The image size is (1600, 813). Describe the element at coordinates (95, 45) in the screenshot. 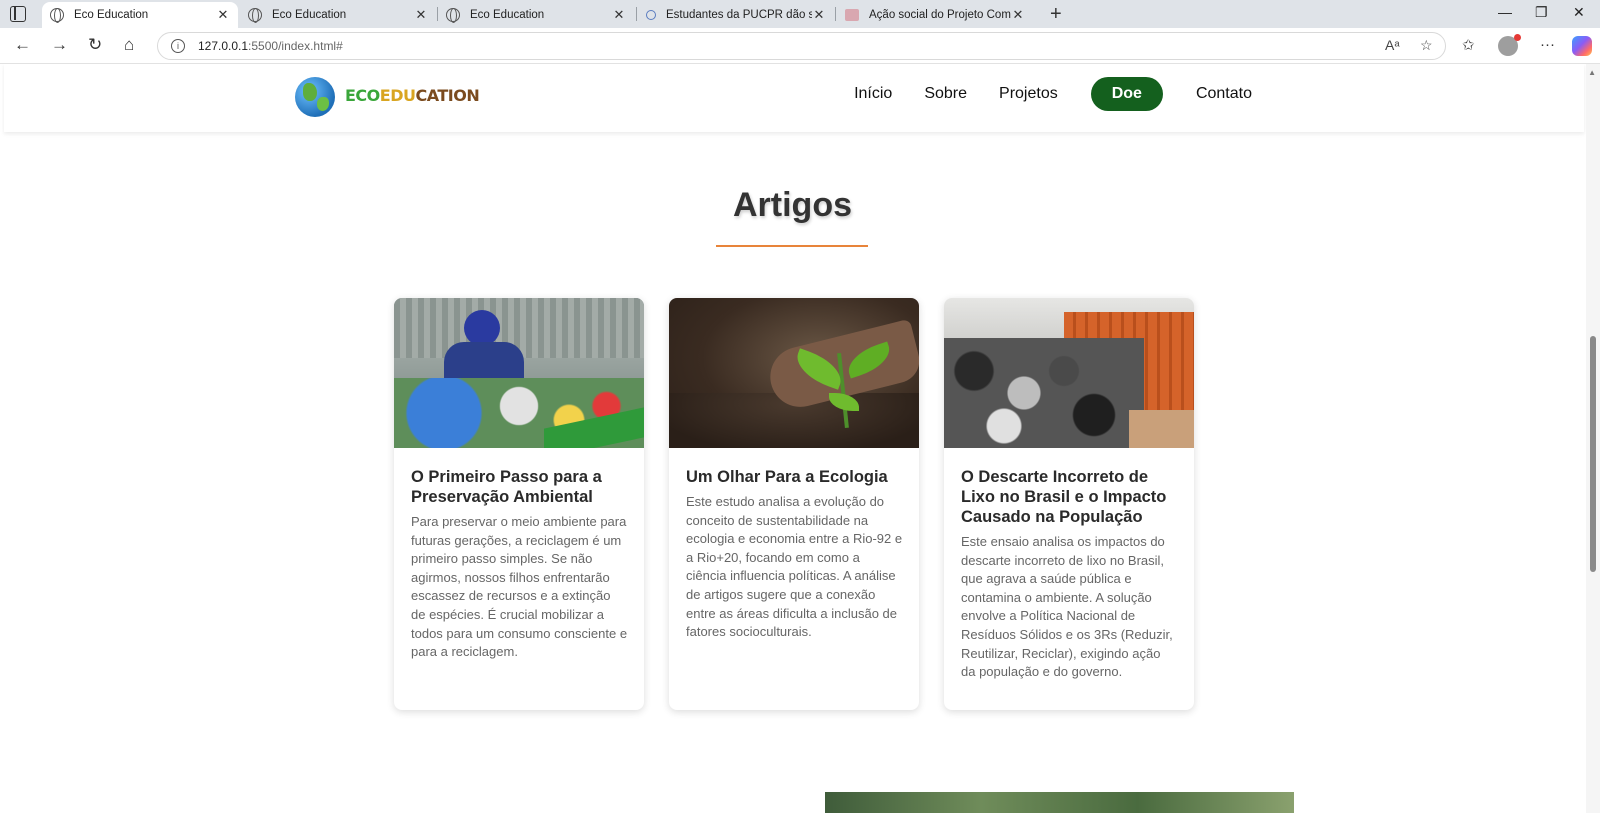

I see `refresh-icon: ↻` at that location.